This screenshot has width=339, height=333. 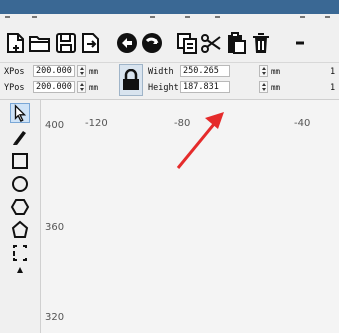 I want to click on folder-icon, so click(x=39, y=44).